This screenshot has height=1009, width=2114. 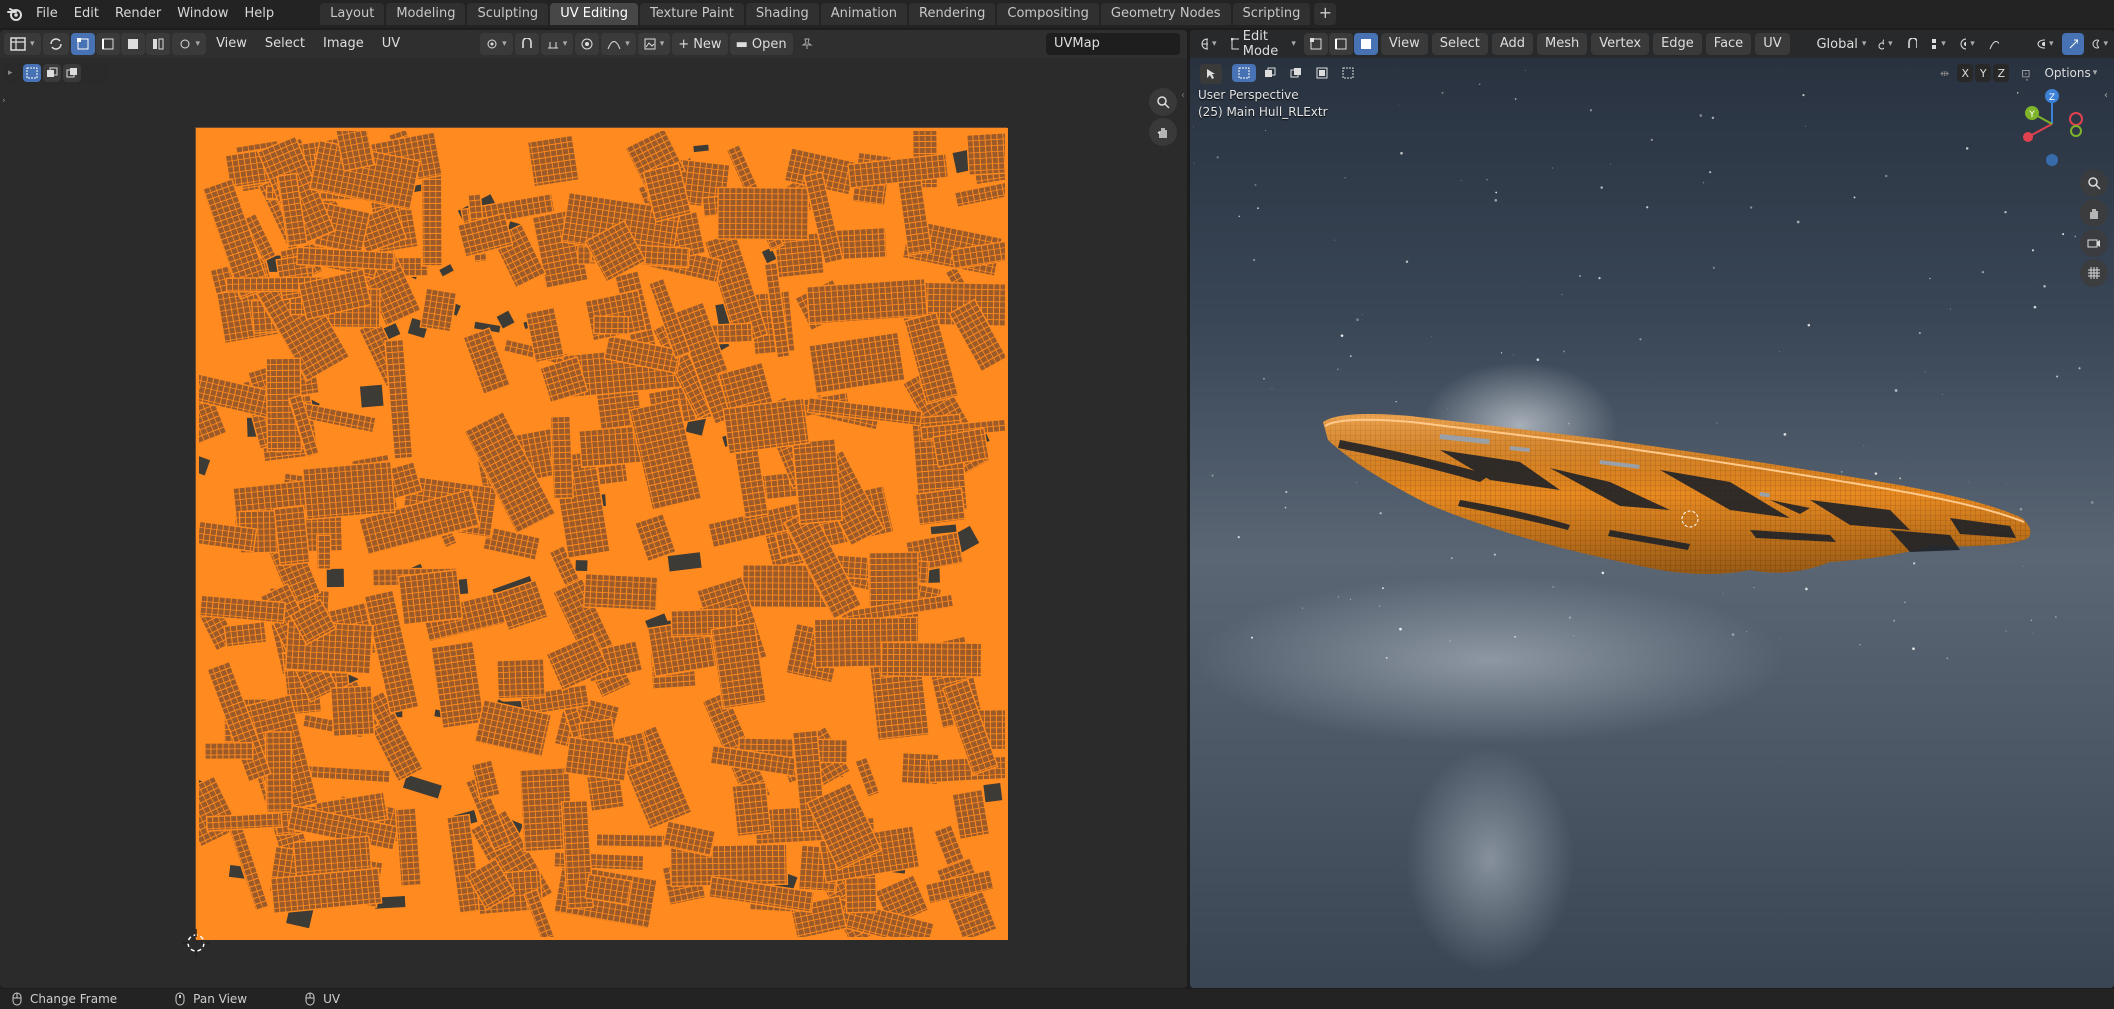 What do you see at coordinates (508, 14) in the screenshot?
I see `tab-sculpting: Sculpting` at bounding box center [508, 14].